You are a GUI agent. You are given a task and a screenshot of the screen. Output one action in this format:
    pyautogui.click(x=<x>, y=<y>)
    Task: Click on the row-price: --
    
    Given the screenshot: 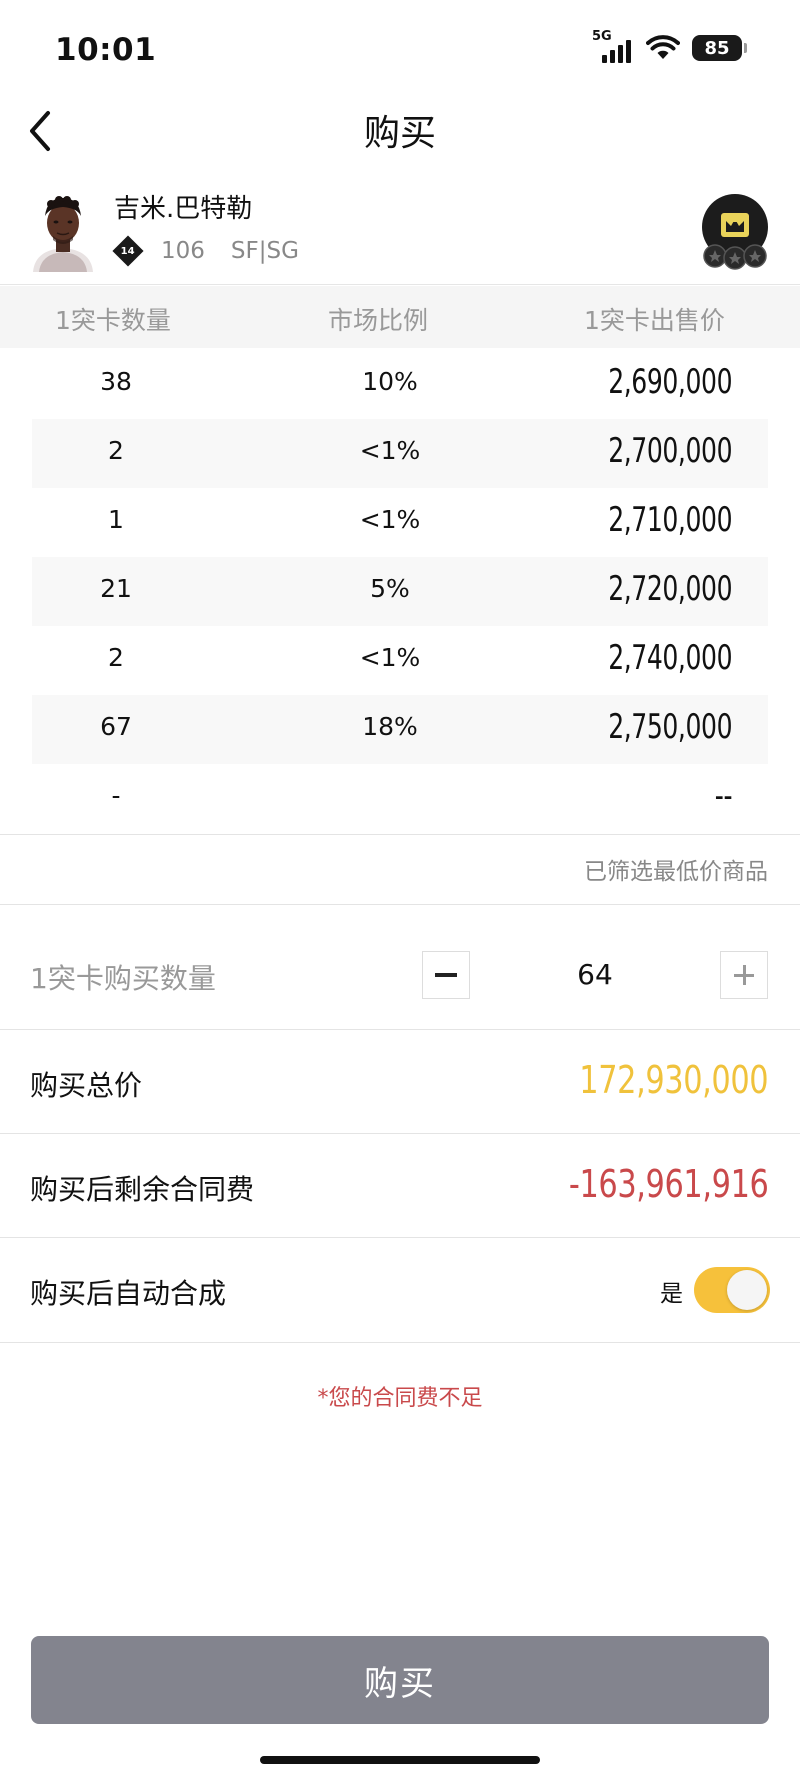 What is the action you would take?
    pyautogui.click(x=723, y=796)
    